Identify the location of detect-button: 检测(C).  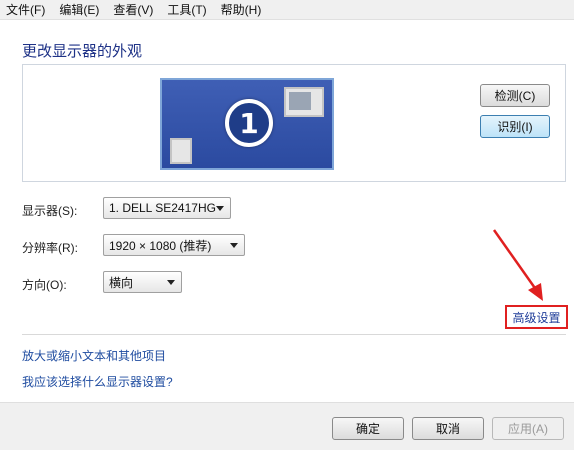
(515, 95).